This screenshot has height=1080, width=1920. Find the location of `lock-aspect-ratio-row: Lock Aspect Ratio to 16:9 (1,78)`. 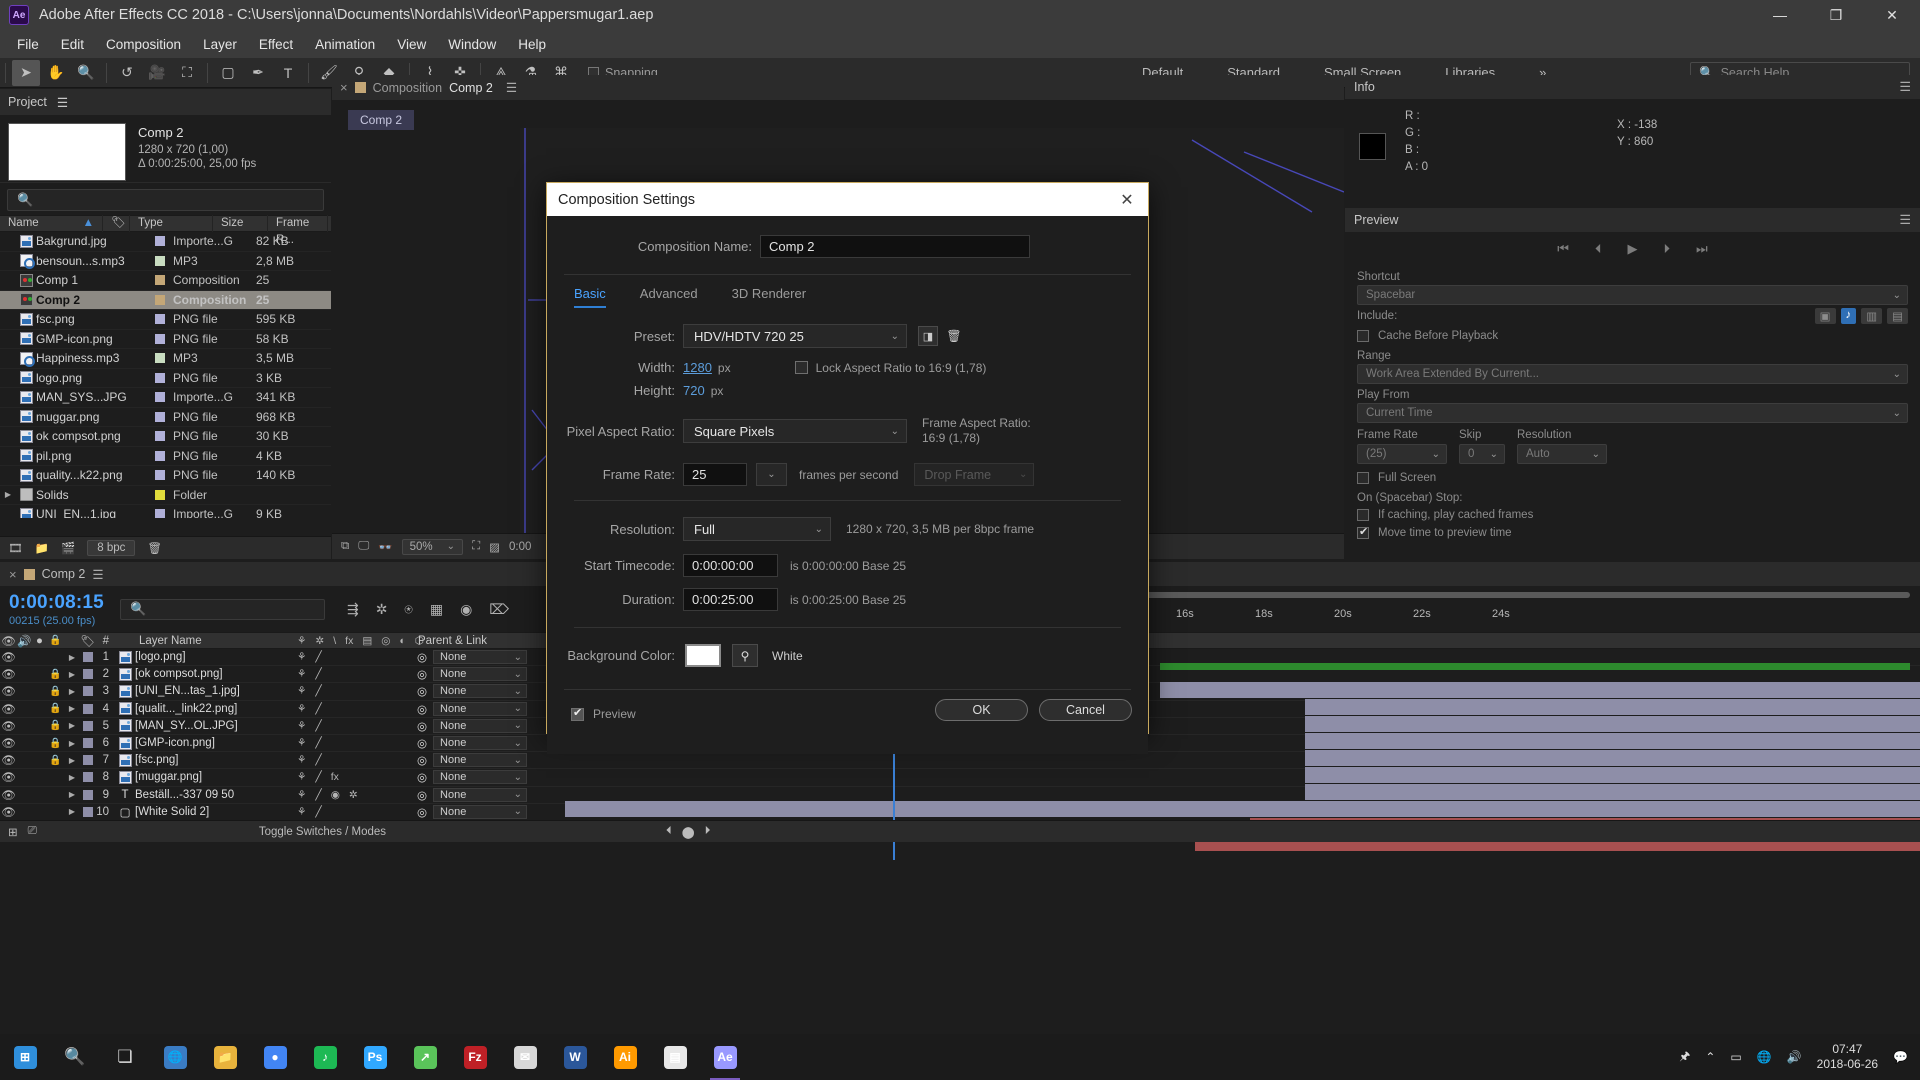

lock-aspect-ratio-row: Lock Aspect Ratio to 16:9 (1,78) is located at coordinates (890, 368).